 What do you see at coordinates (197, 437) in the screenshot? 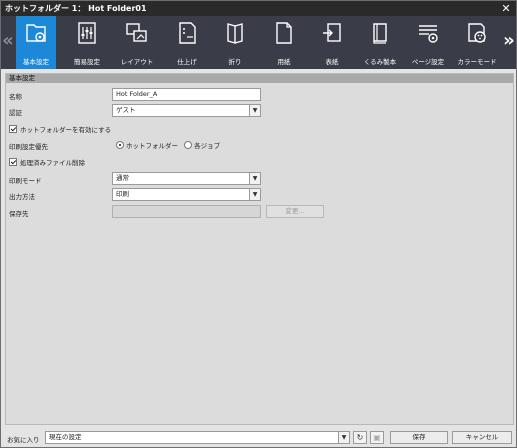
I see `favorites-select: 現在の設定 ▼` at bounding box center [197, 437].